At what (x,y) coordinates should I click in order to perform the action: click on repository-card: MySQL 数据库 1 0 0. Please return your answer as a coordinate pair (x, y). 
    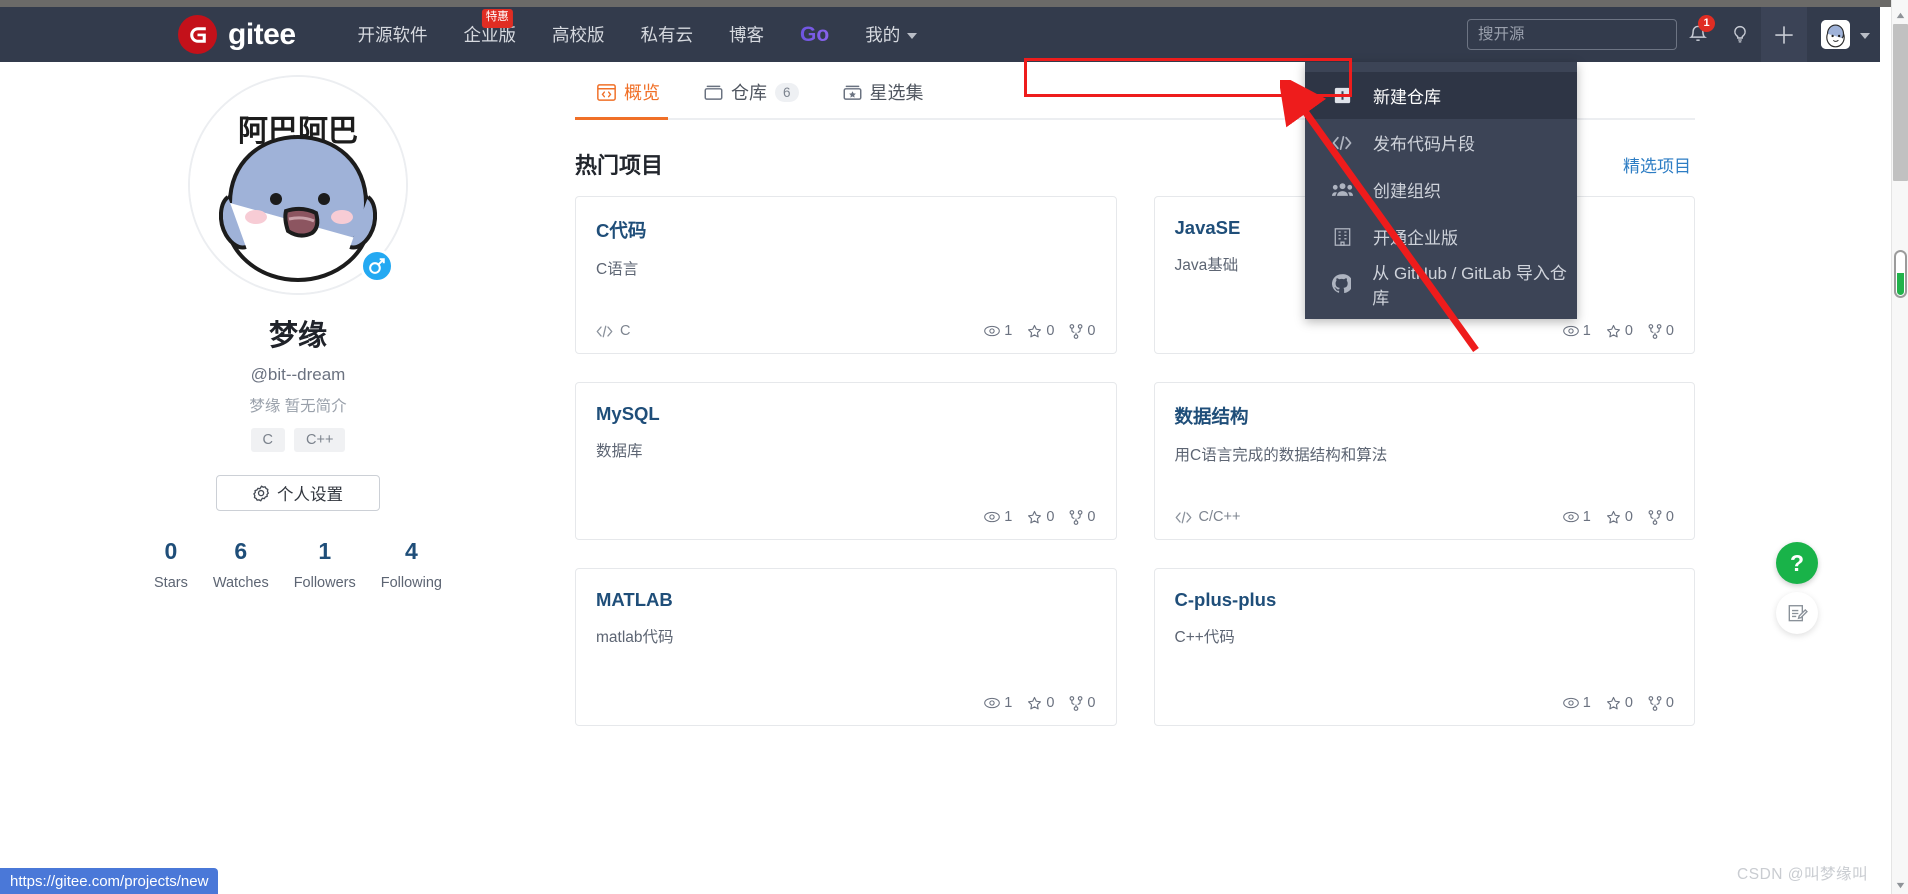
    Looking at the image, I should click on (846, 461).